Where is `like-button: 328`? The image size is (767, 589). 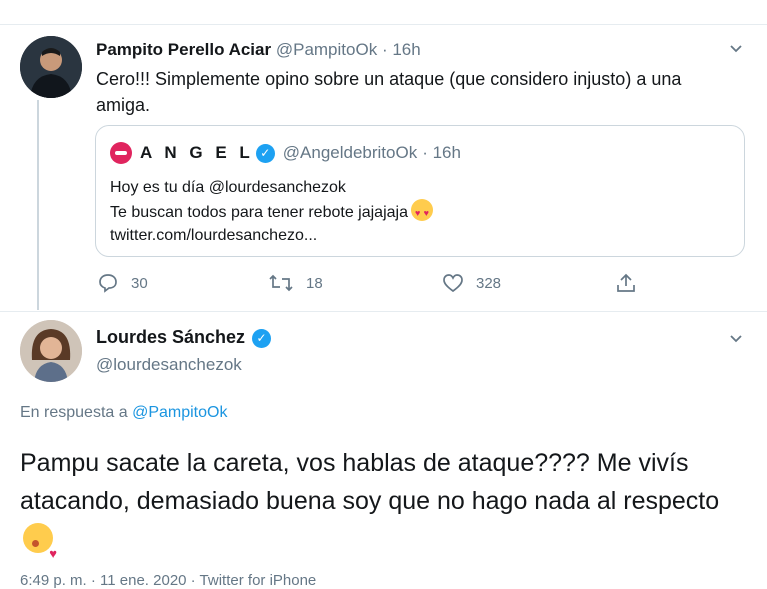
like-button: 328 is located at coordinates (471, 283).